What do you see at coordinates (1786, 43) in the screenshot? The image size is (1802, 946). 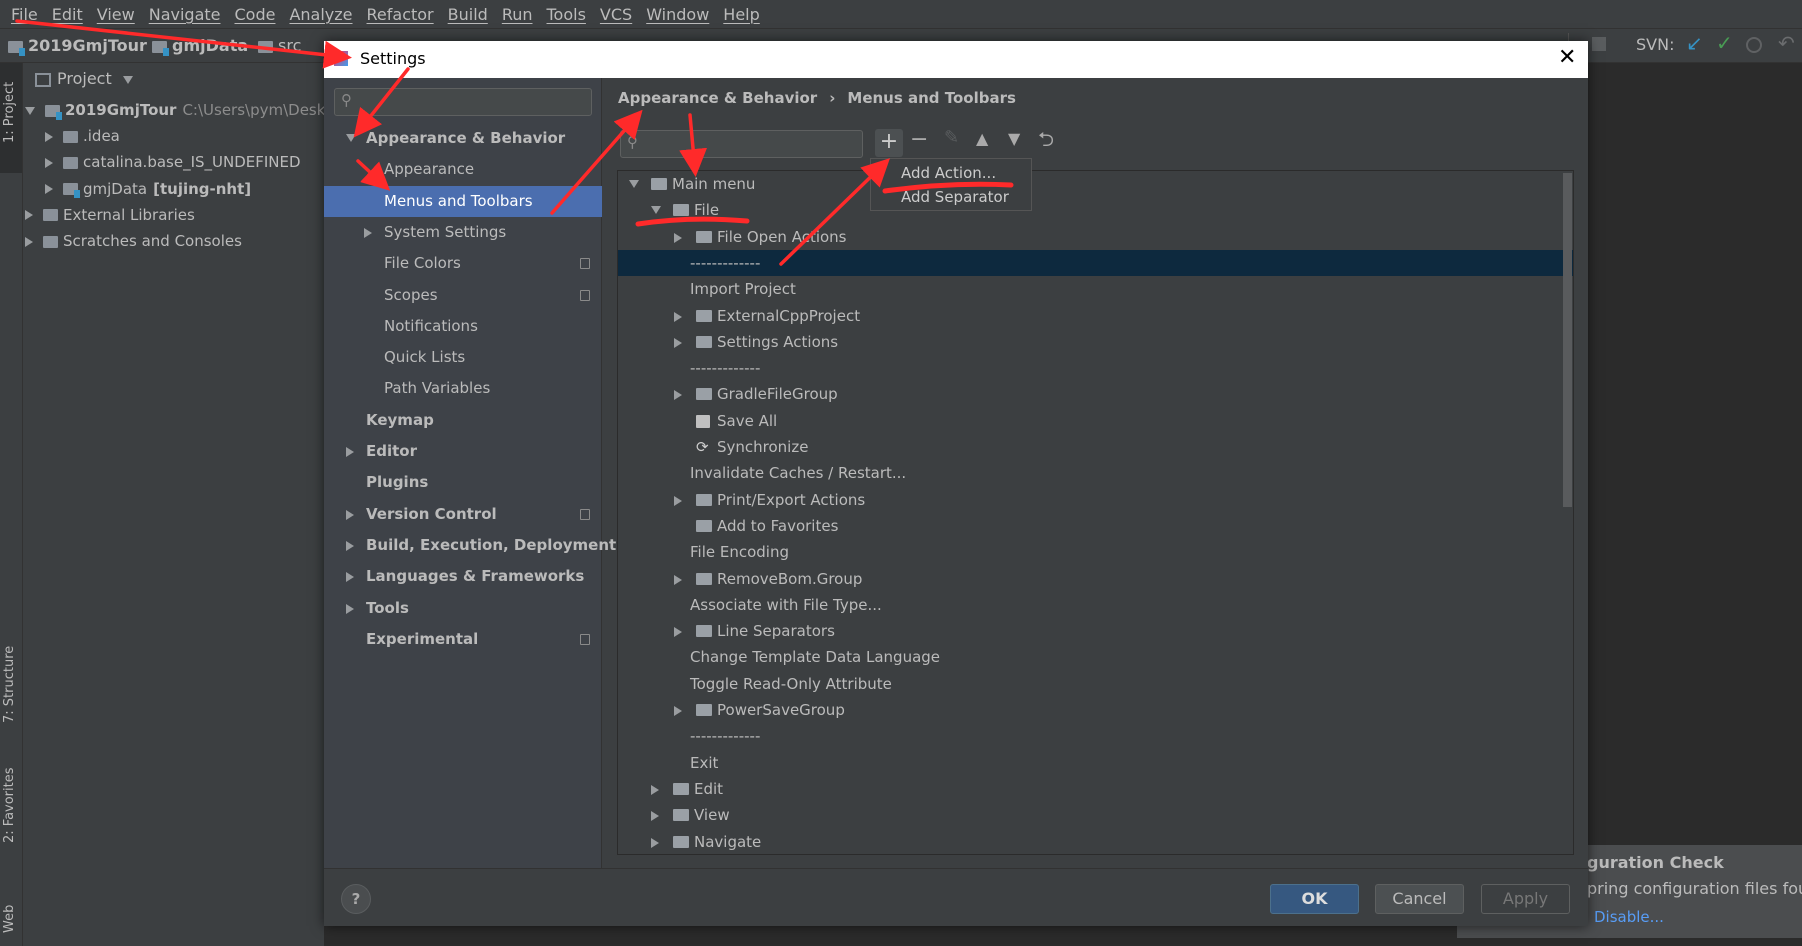 I see `revert-icon: ↶` at bounding box center [1786, 43].